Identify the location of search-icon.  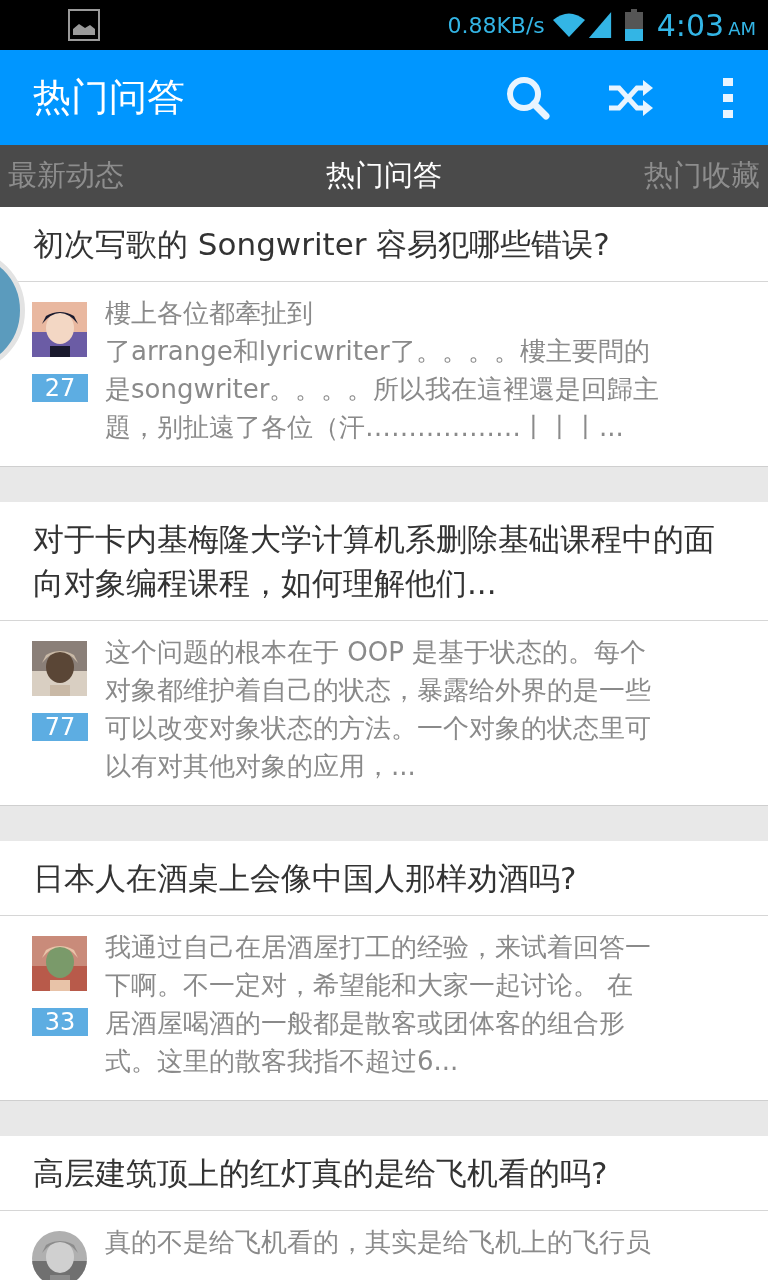
(528, 97).